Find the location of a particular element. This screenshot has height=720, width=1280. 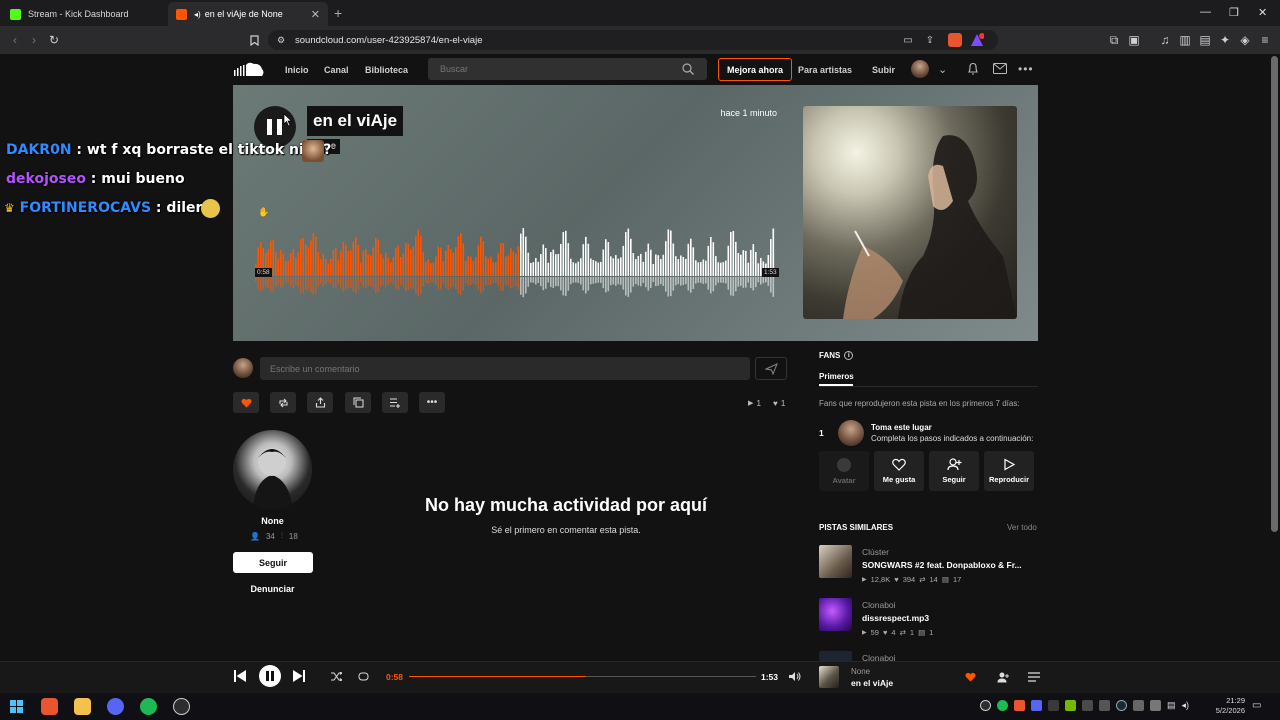

brave-rewards-icon is located at coordinates (977, 40).